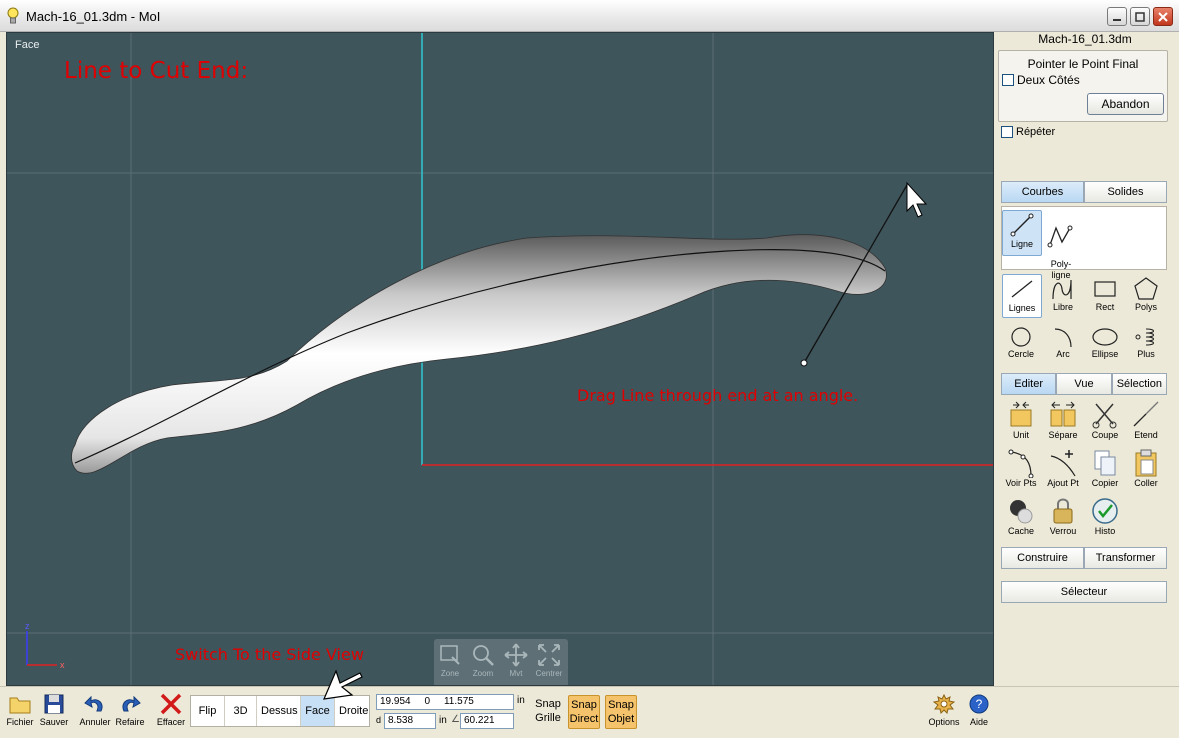 The height and width of the screenshot is (738, 1179). I want to click on tool-join: Unit, so click(1021, 420).